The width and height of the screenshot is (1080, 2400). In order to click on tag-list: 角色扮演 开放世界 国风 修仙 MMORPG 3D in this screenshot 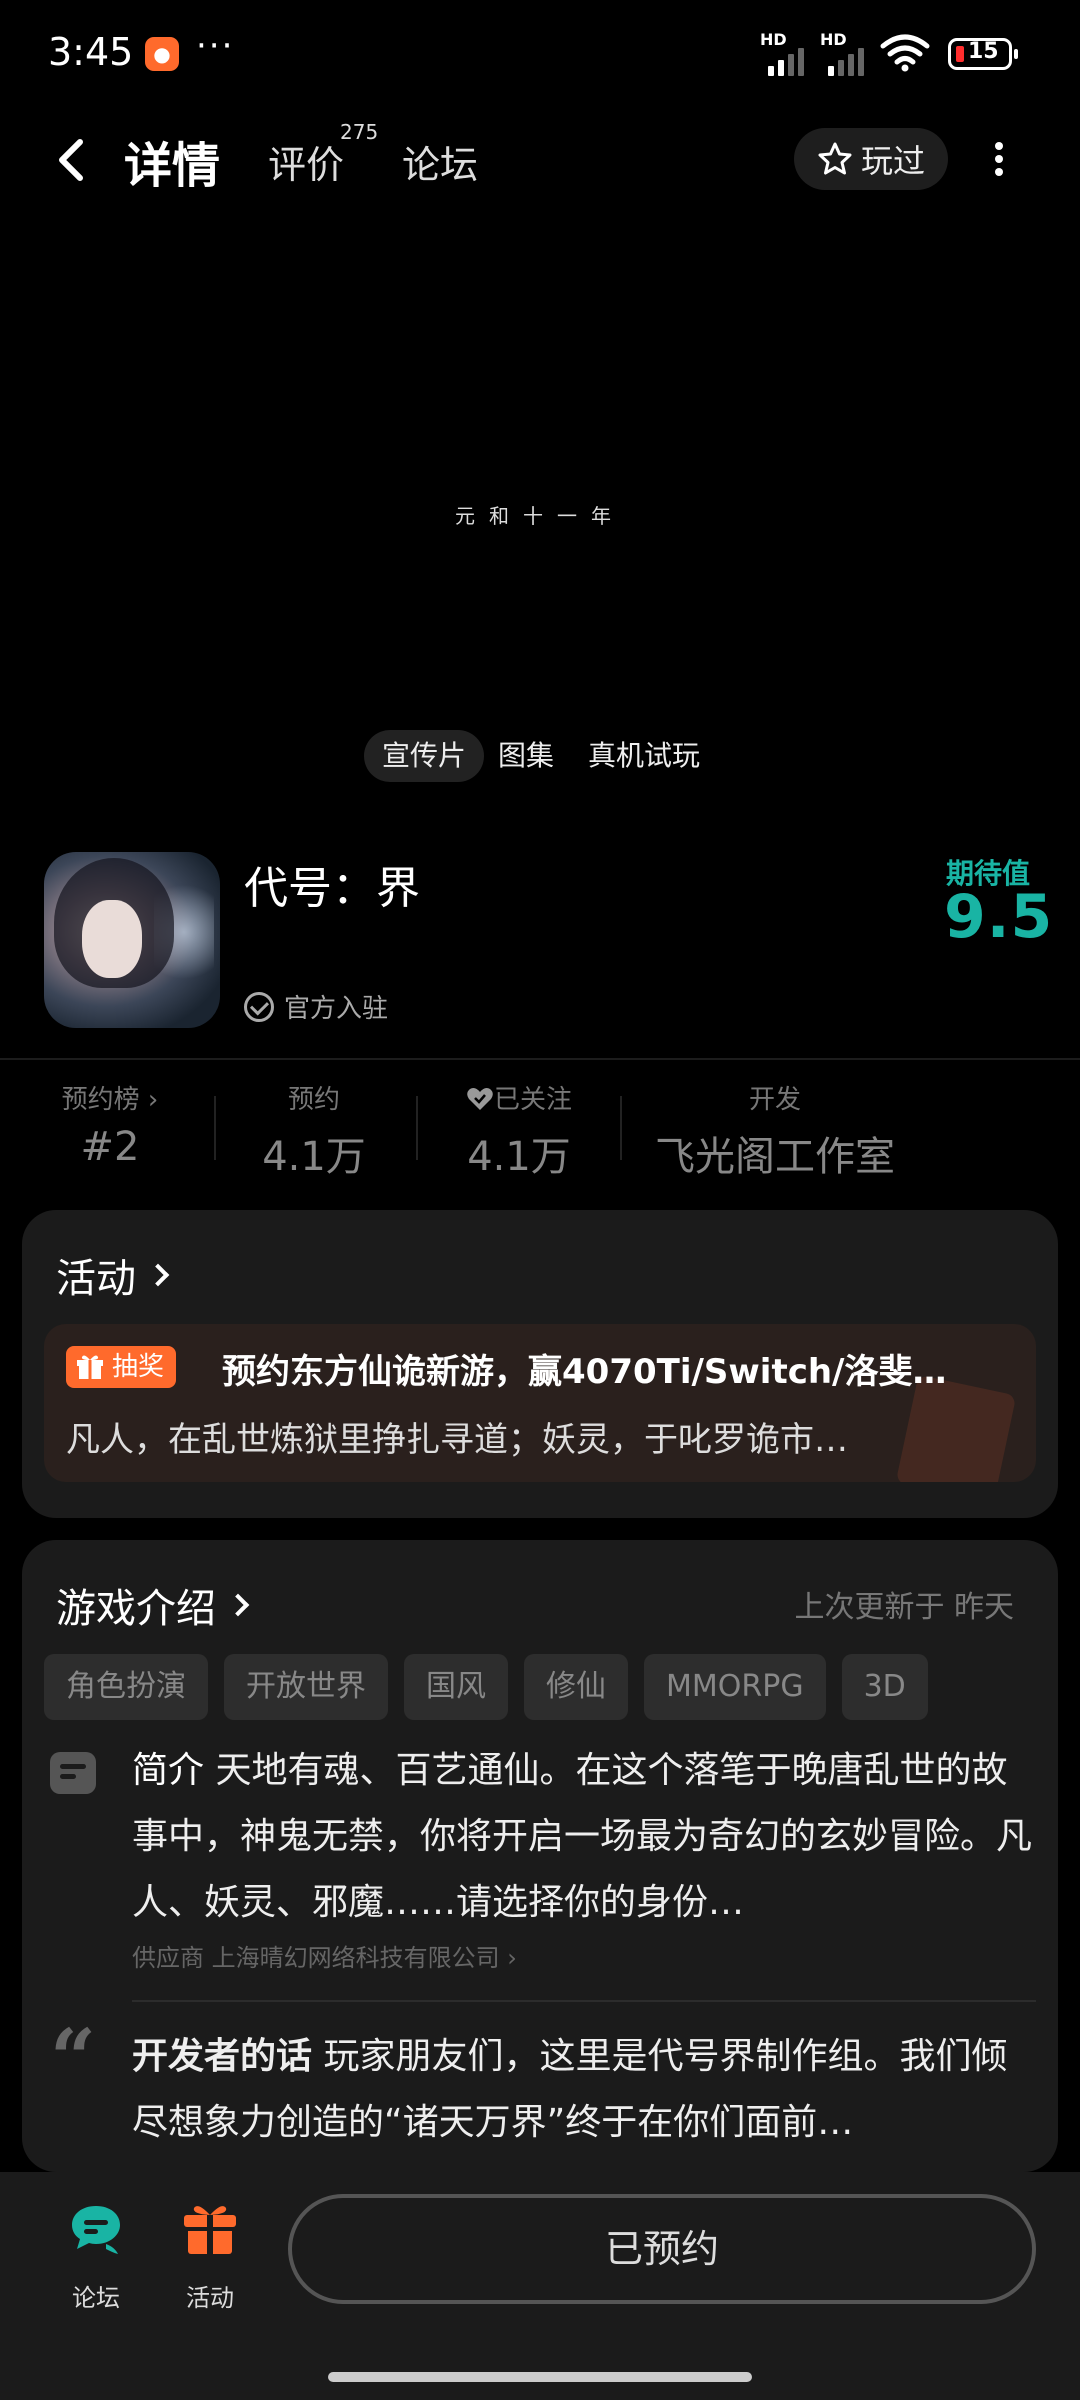, I will do `click(486, 1687)`.